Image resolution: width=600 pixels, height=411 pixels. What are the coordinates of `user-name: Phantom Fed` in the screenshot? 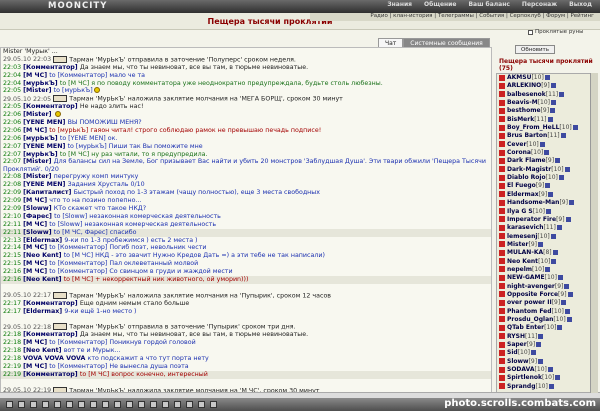 It's located at (529, 311).